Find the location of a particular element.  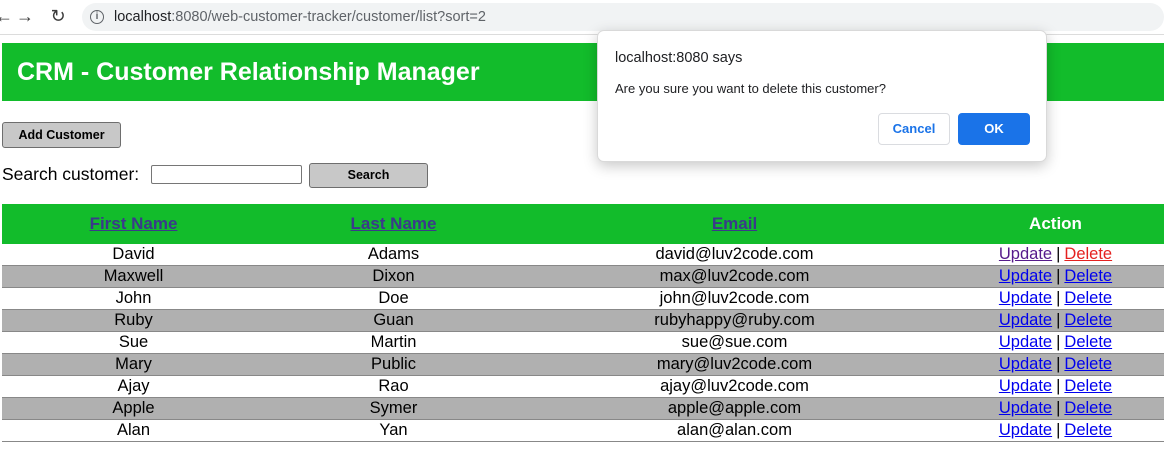

table-header-row: First Name Last Name Email Action is located at coordinates (583, 224).